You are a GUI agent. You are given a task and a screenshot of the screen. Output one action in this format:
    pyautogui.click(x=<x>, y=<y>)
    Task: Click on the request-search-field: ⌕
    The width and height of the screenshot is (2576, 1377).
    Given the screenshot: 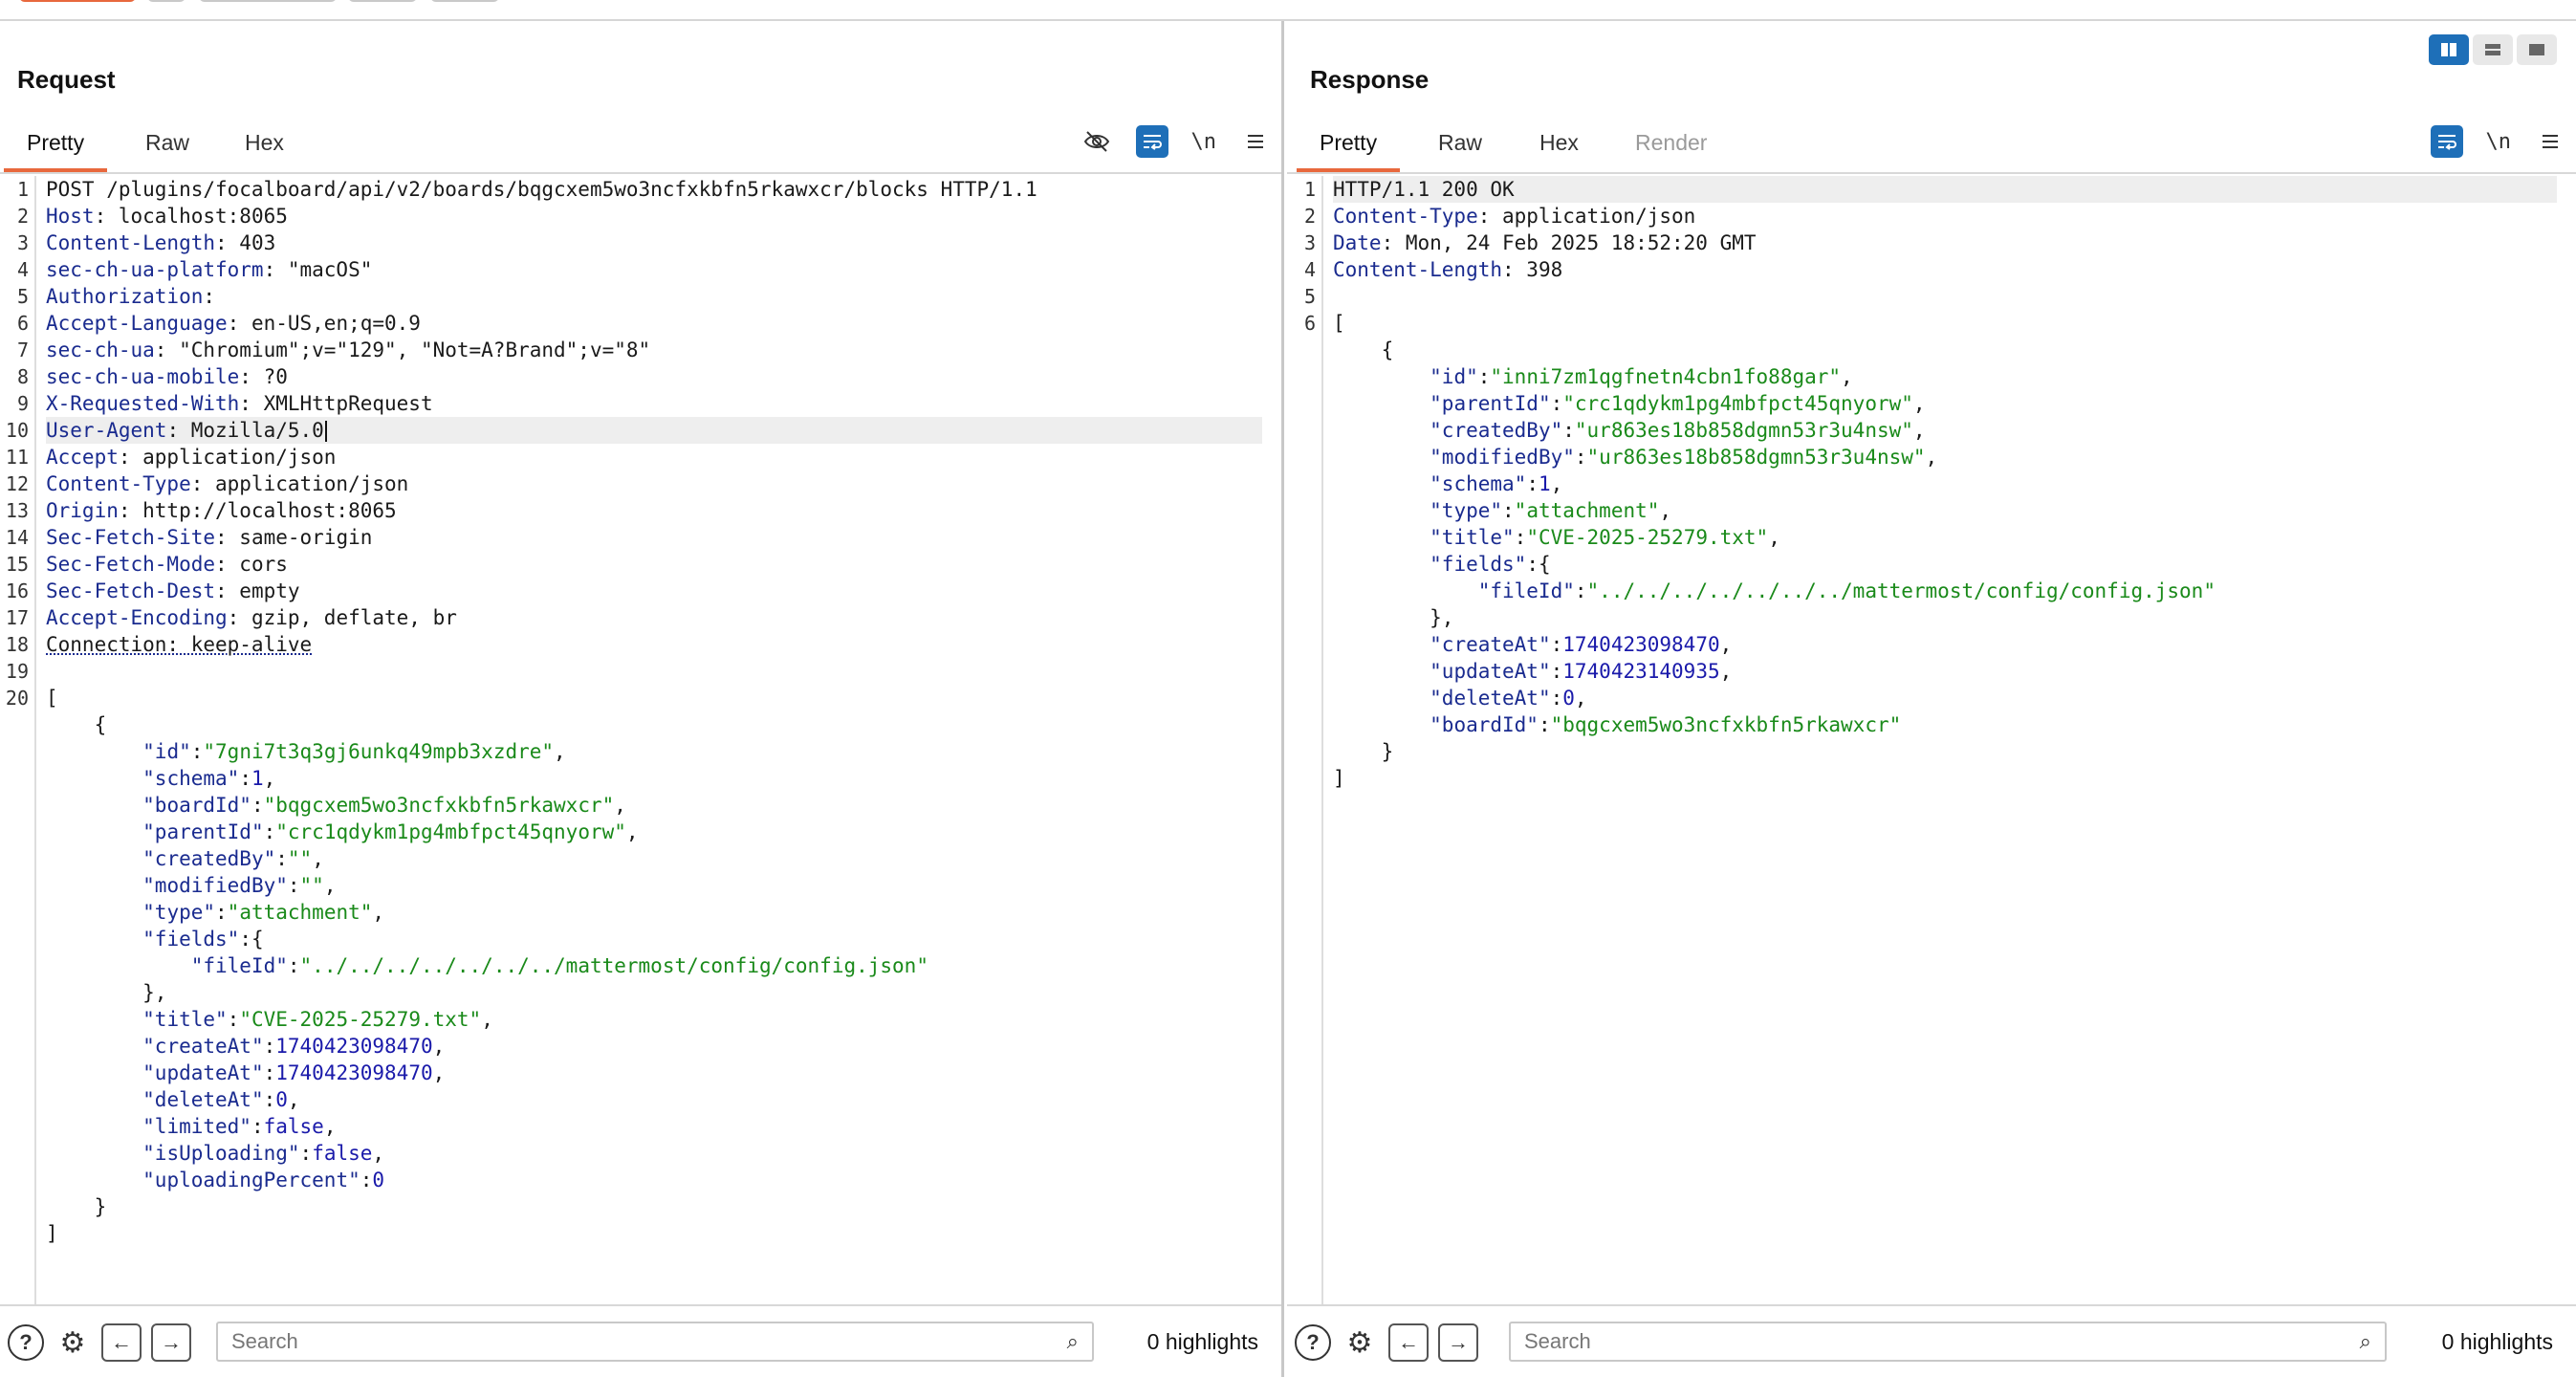 What is the action you would take?
    pyautogui.click(x=655, y=1342)
    